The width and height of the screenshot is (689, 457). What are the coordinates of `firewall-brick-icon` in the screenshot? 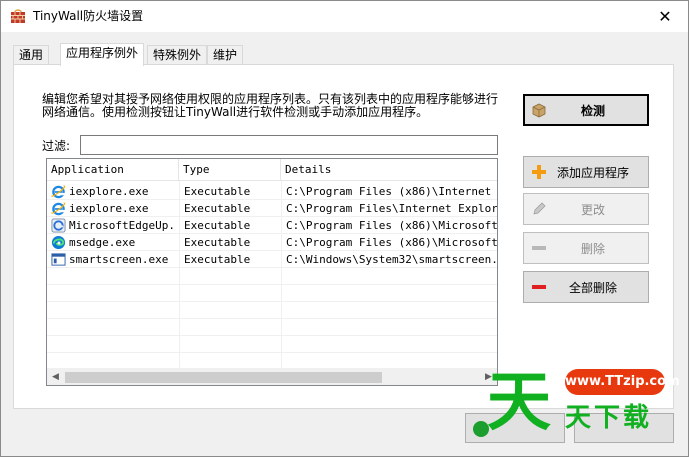 It's located at (18, 16).